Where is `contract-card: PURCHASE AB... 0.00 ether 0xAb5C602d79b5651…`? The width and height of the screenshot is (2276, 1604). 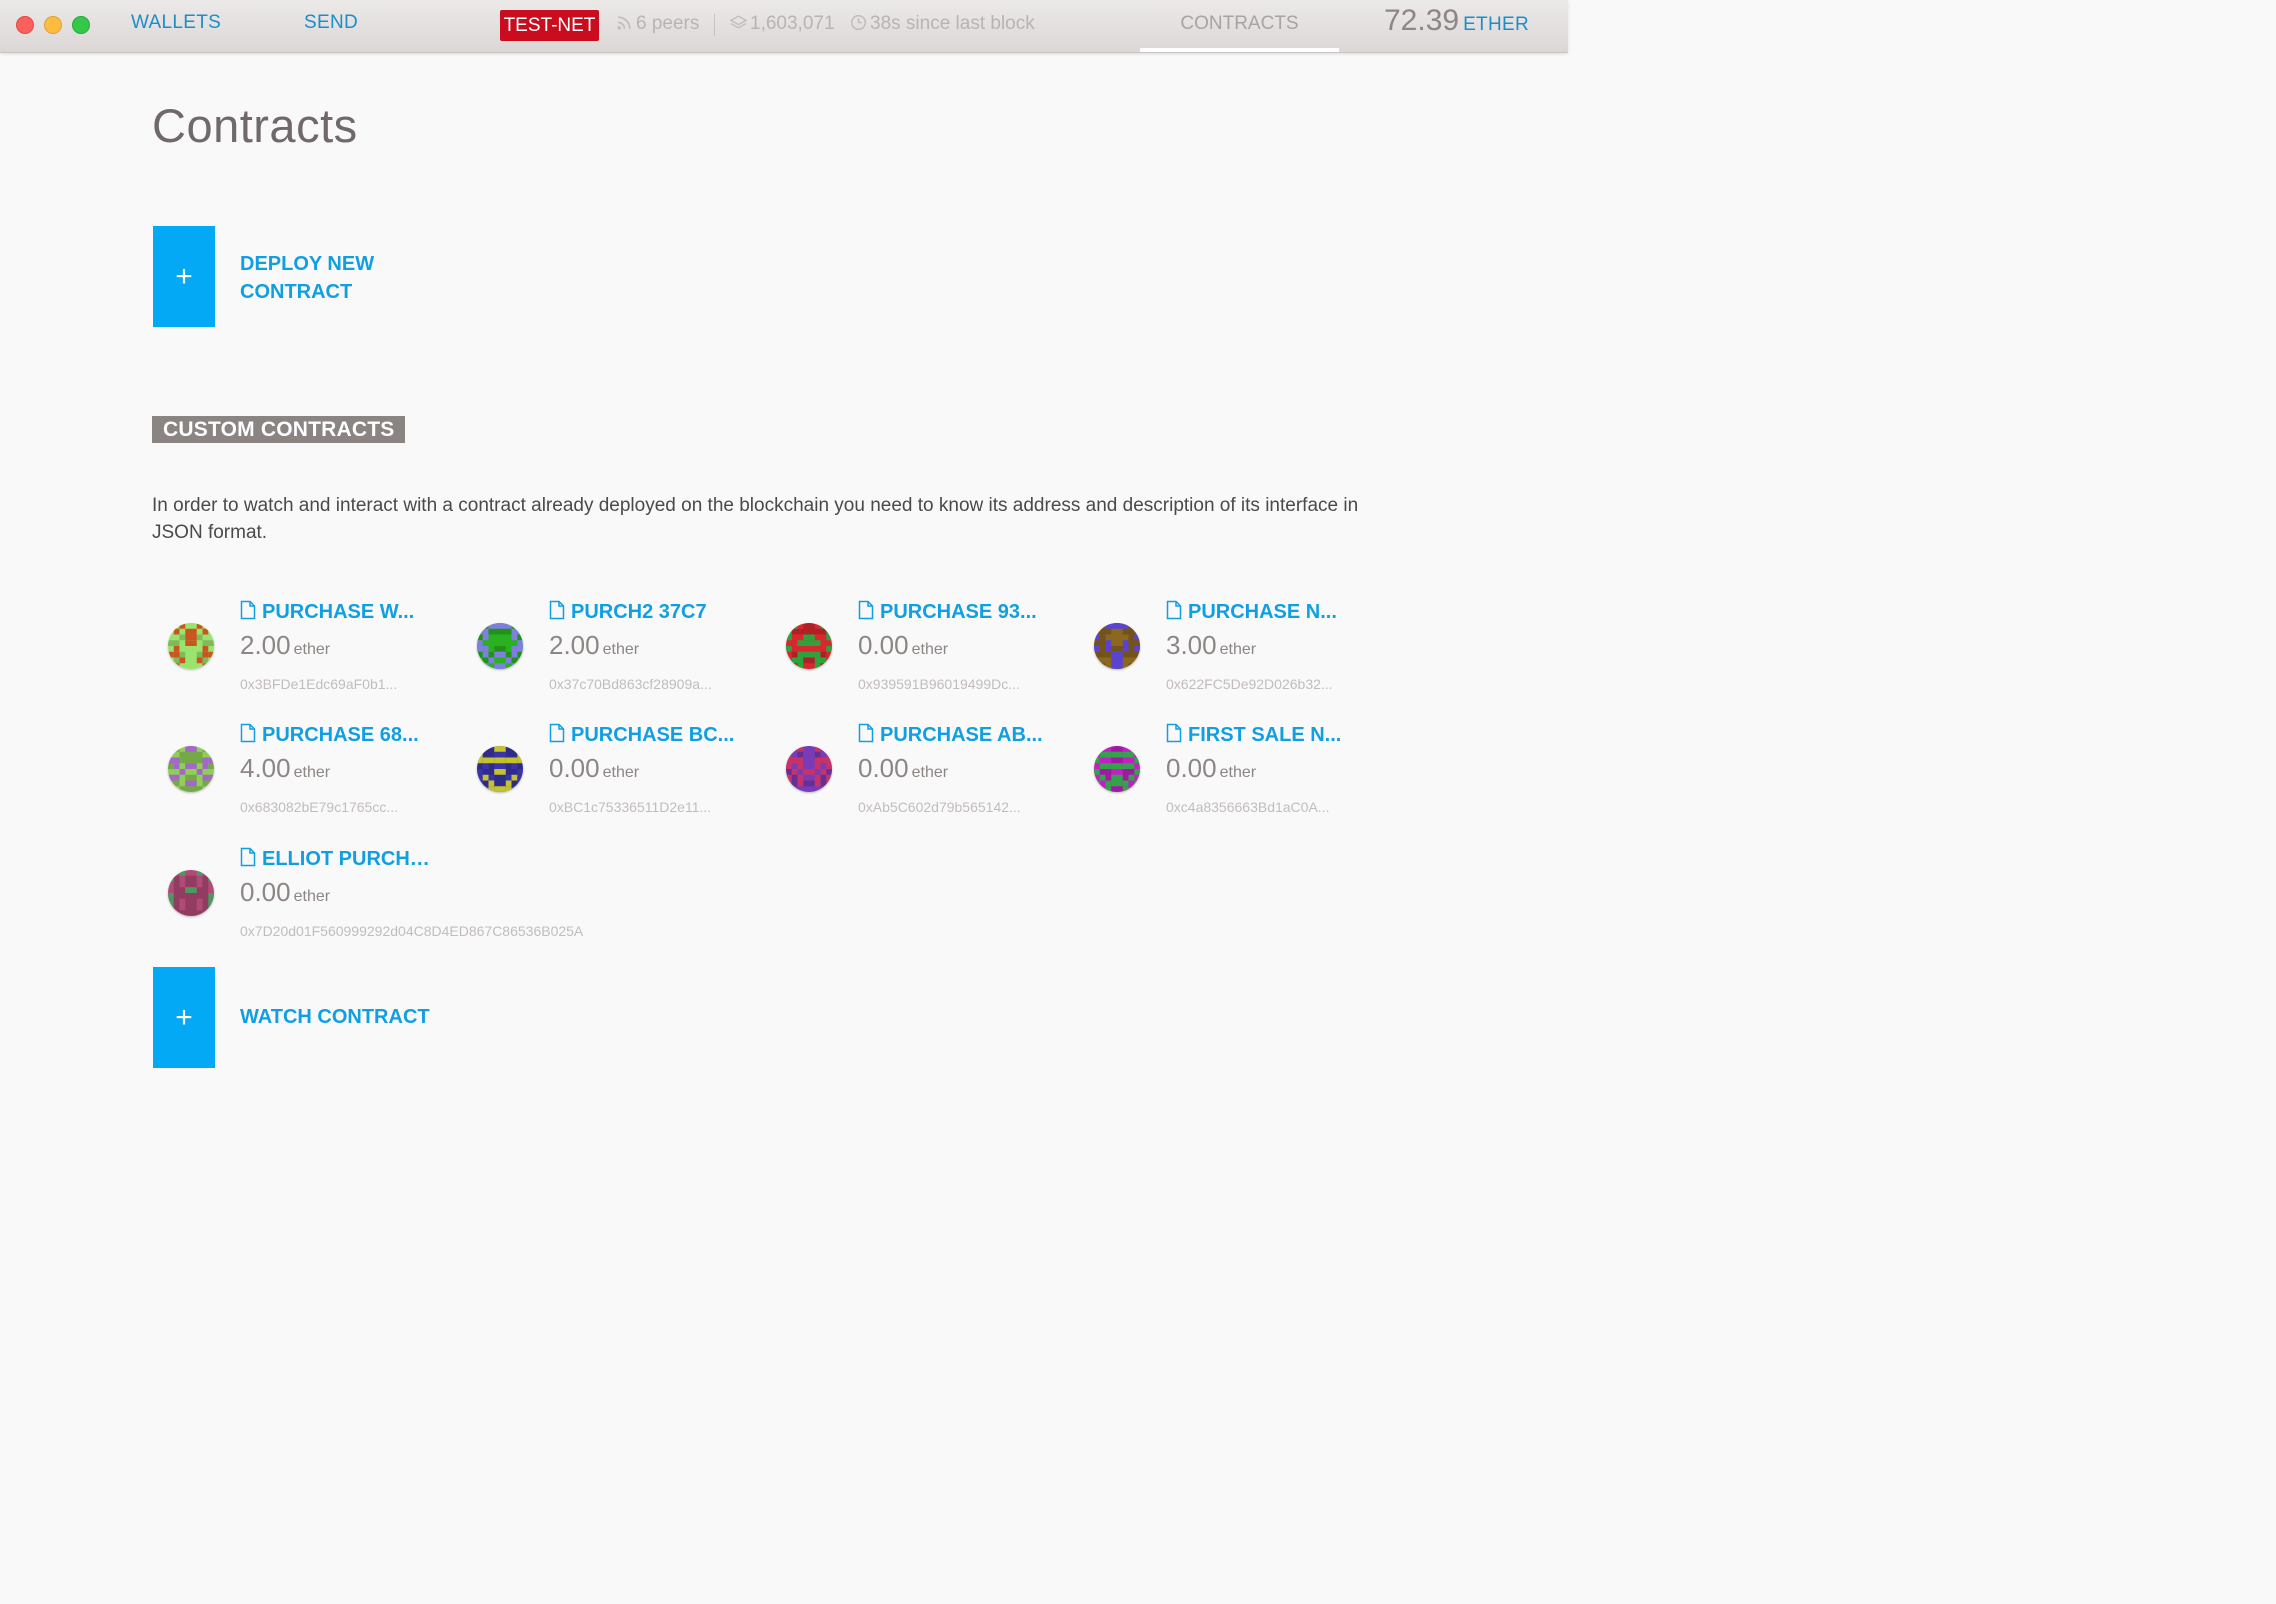
contract-card: PURCHASE AB... 0.00 ether 0xAb5C602d79b5651… is located at coordinates (920, 778).